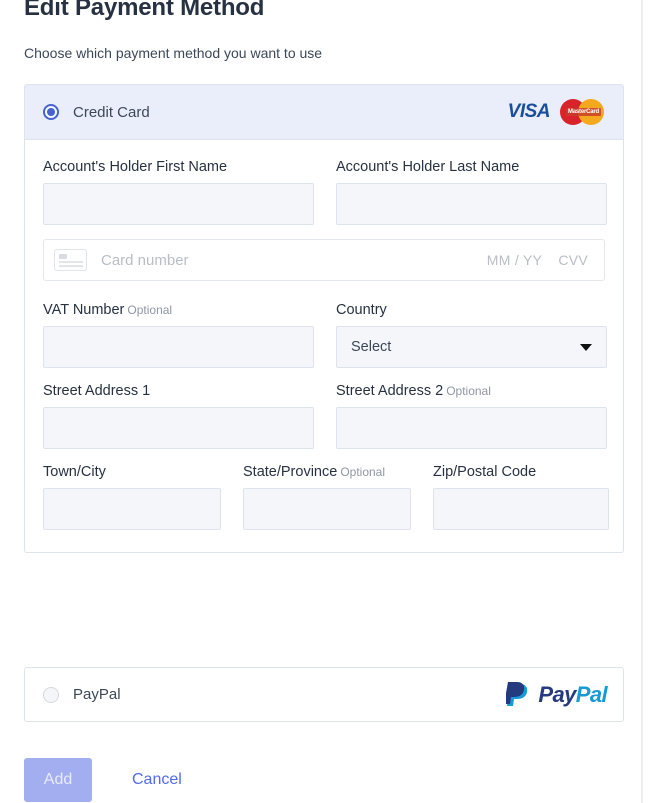 The width and height of the screenshot is (652, 803). Describe the element at coordinates (58, 780) in the screenshot. I see `add-button: Add` at that location.